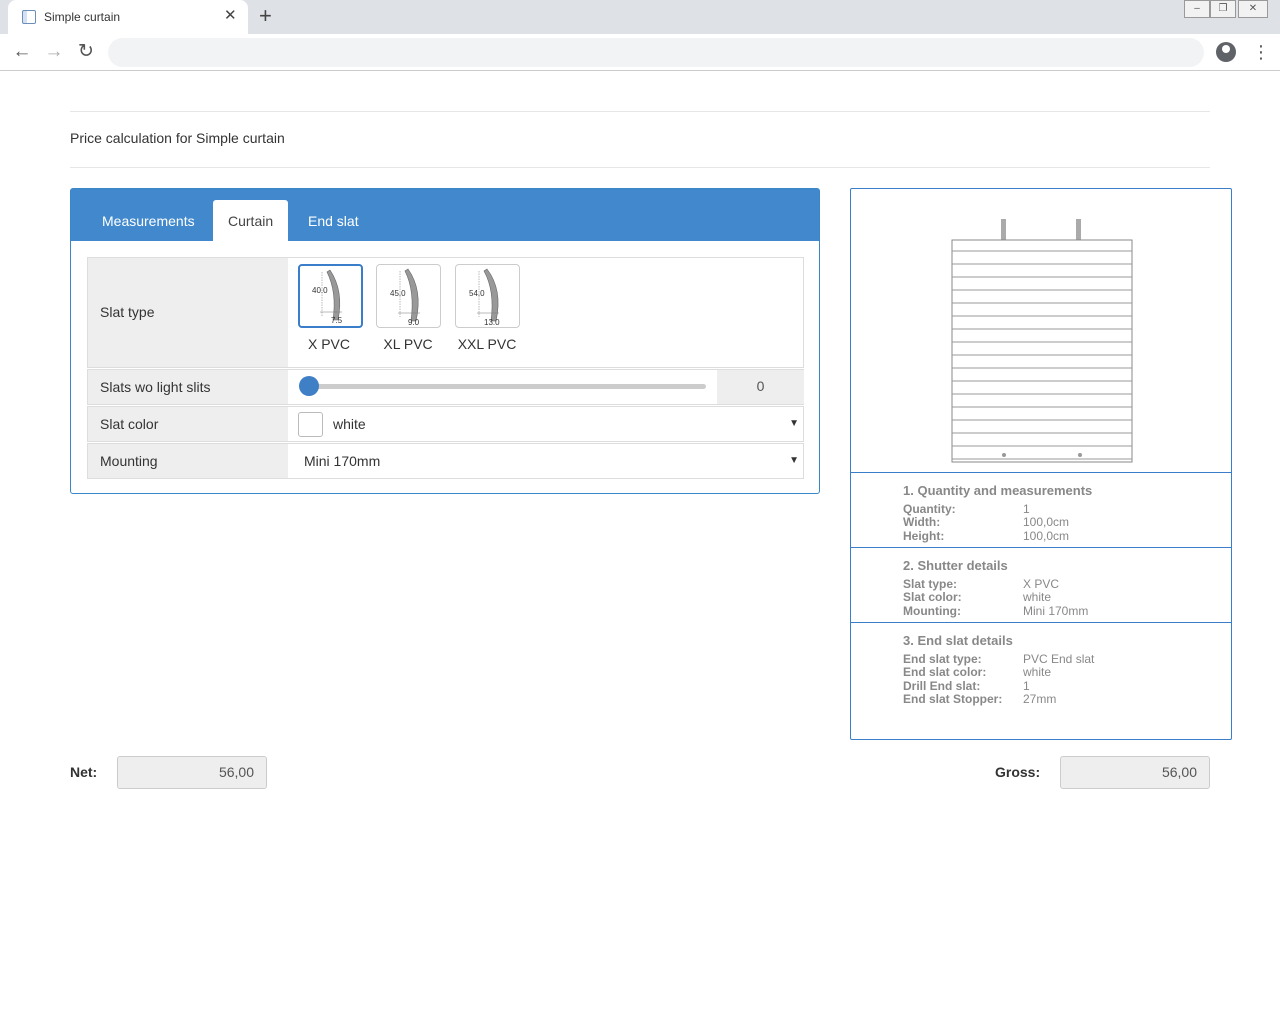  What do you see at coordinates (188, 461) in the screenshot?
I see `mounting-label: Mounting` at bounding box center [188, 461].